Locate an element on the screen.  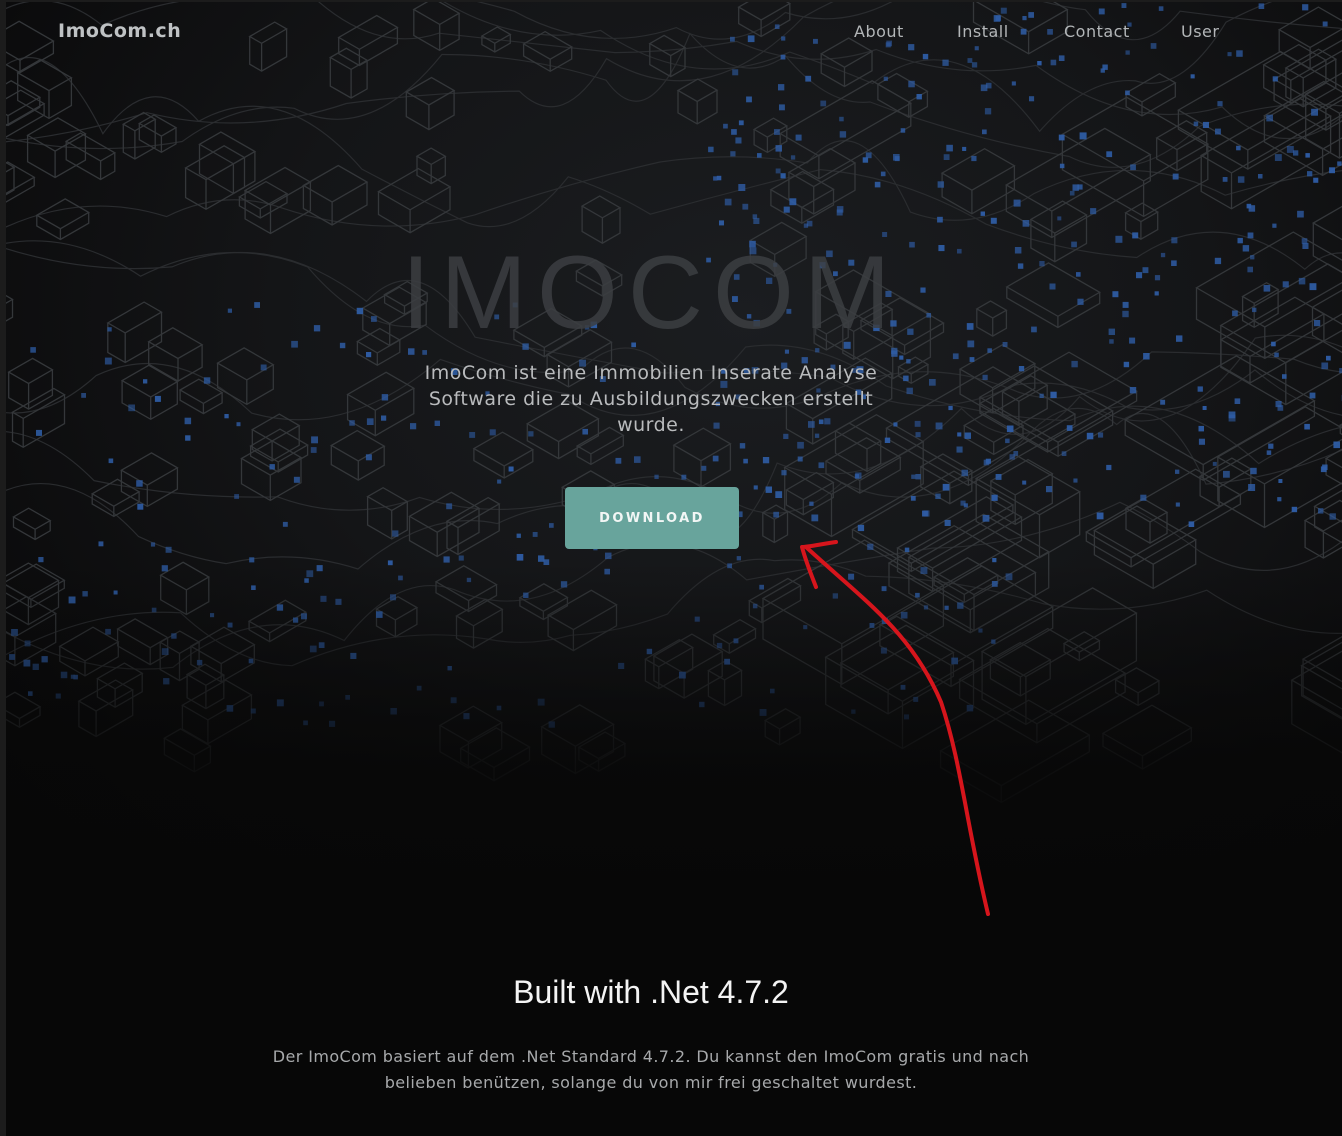
hero-title: IMOCOM is located at coordinates (651, 293).